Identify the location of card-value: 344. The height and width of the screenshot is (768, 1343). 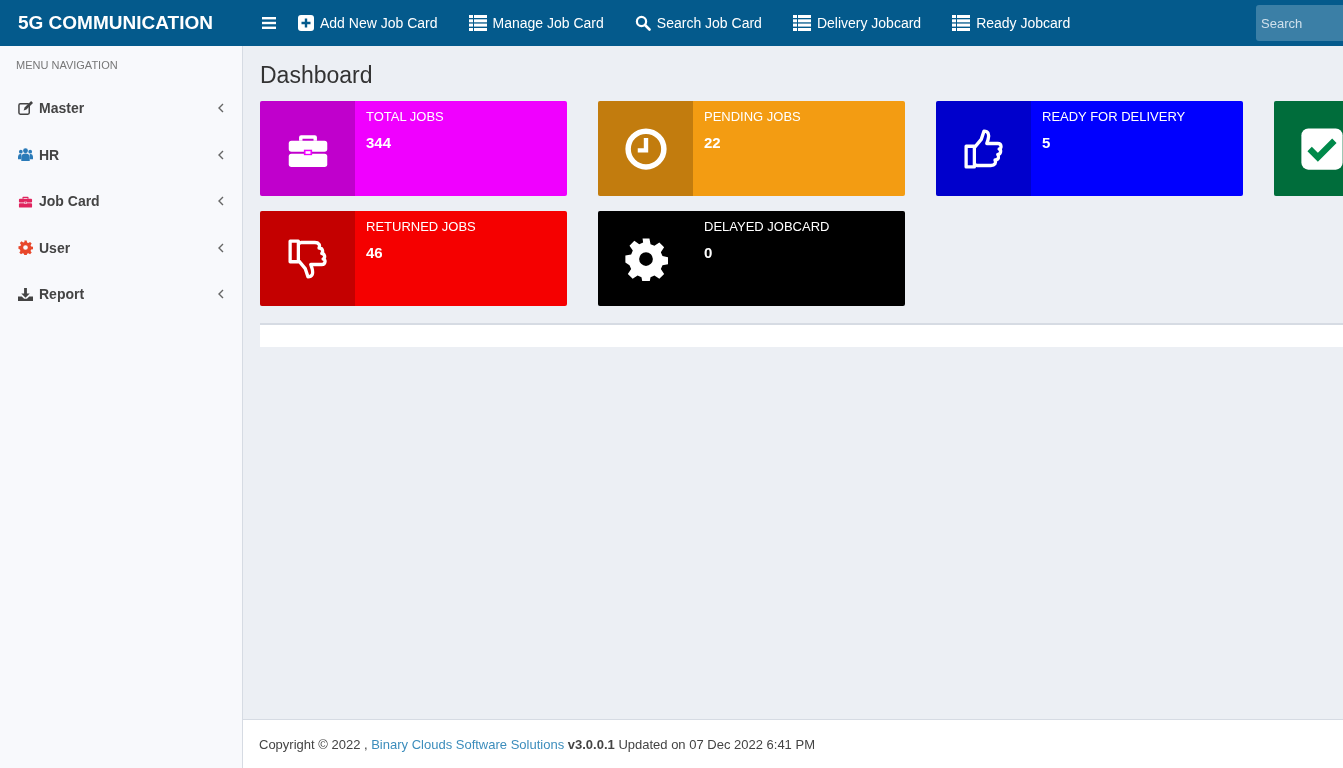
(379, 142).